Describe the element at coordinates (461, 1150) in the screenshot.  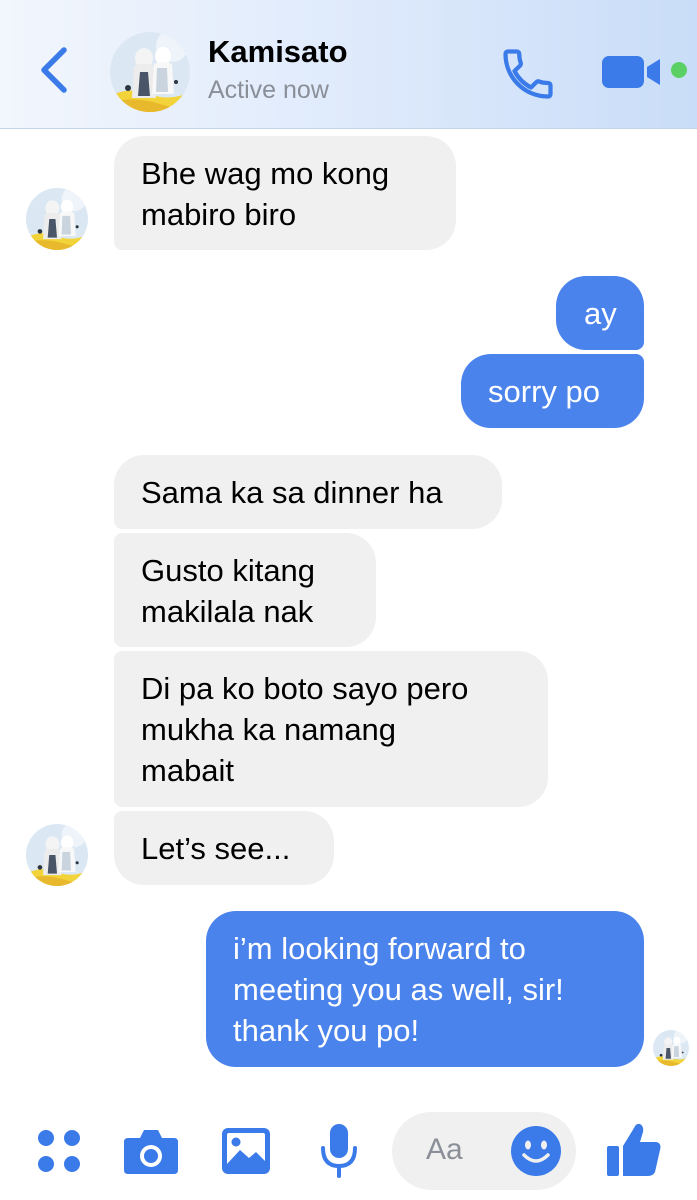
I see `message-input` at that location.